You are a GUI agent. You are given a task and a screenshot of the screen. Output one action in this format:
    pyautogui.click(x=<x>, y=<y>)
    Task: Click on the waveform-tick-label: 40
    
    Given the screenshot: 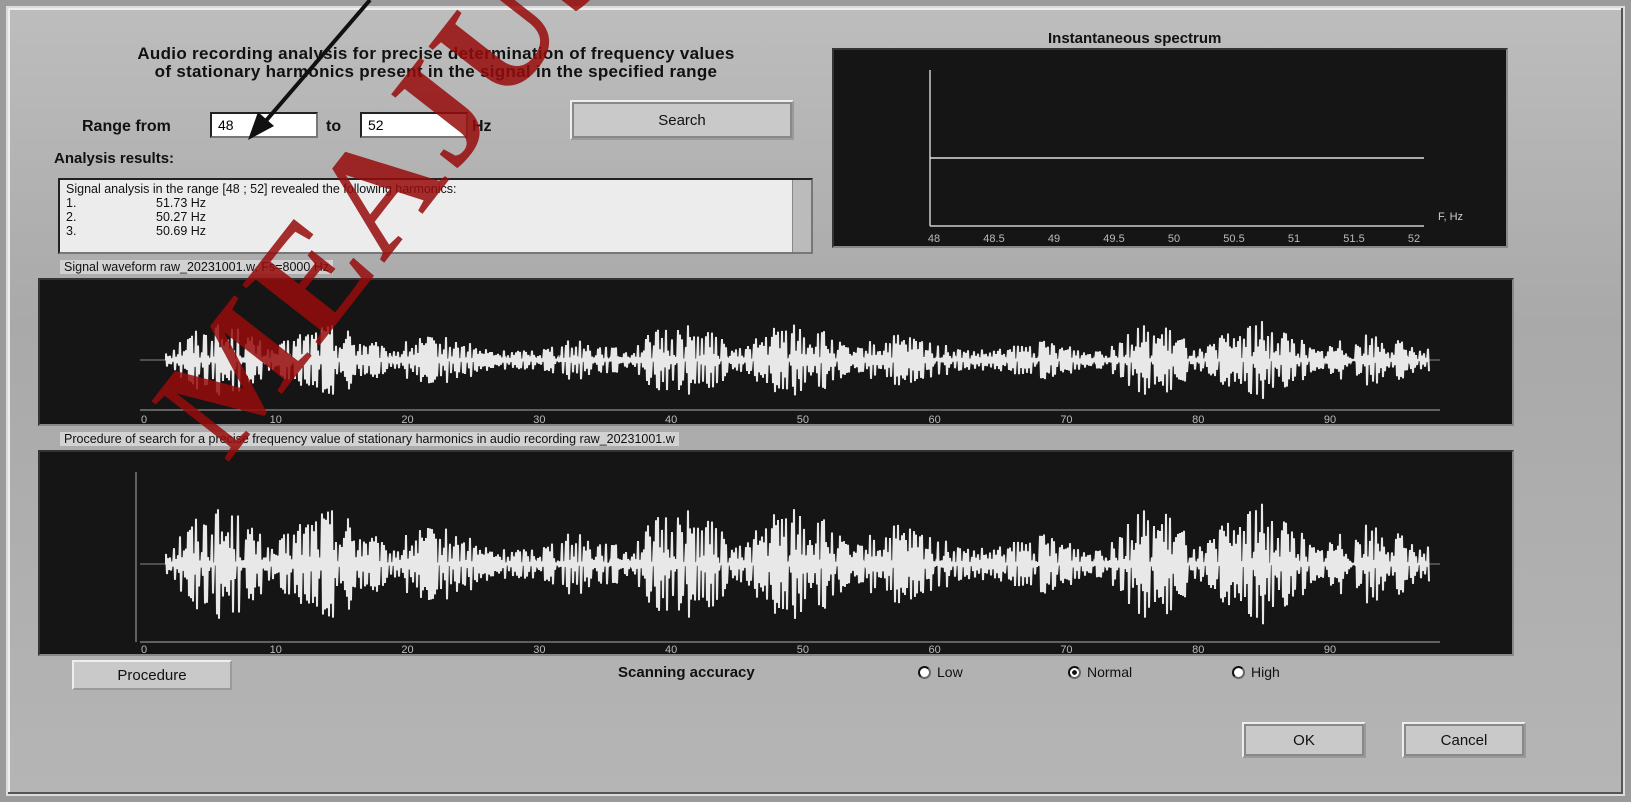 What is the action you would take?
    pyautogui.click(x=671, y=419)
    